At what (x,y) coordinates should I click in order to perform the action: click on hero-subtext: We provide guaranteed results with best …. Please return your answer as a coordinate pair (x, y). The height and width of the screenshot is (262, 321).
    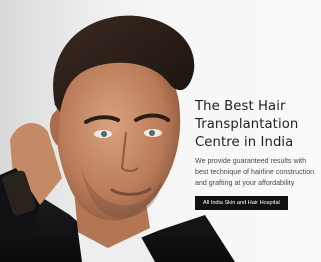
    Looking at the image, I should click on (255, 172).